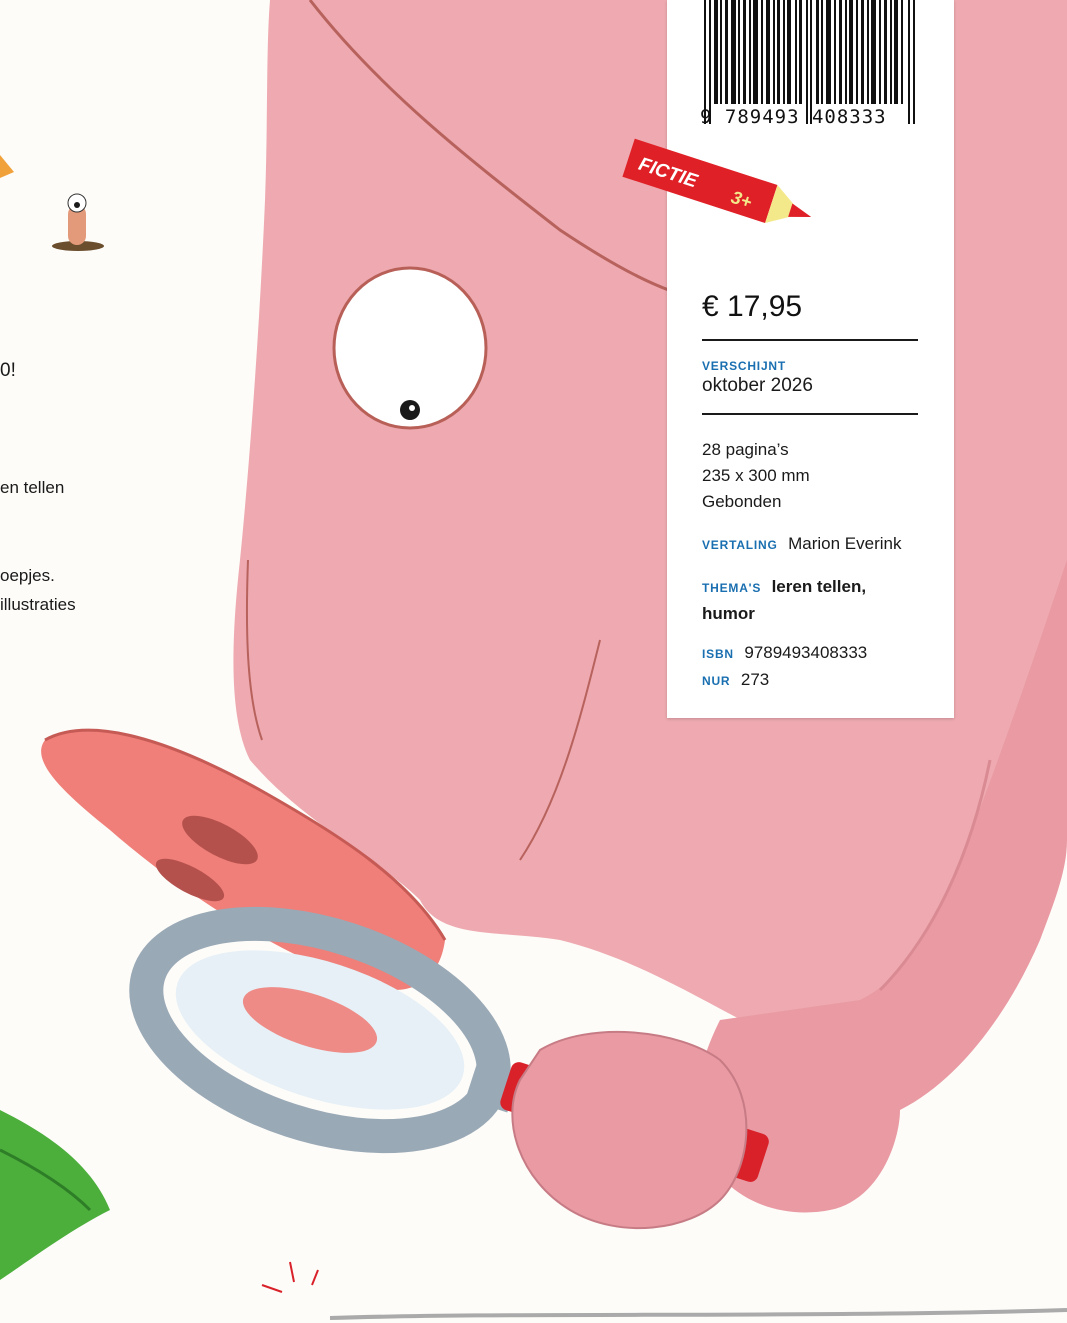  Describe the element at coordinates (752, 306) in the screenshot. I see `price: € 17,95` at that location.